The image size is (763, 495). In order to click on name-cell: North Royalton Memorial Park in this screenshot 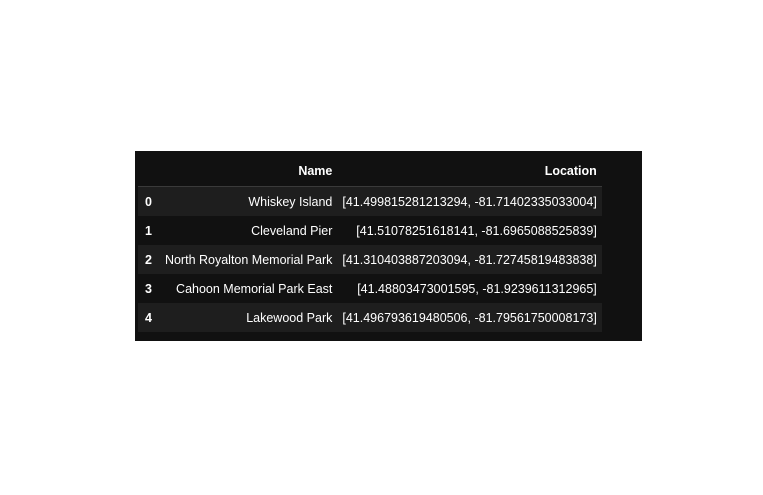, I will do `click(248, 259)`.